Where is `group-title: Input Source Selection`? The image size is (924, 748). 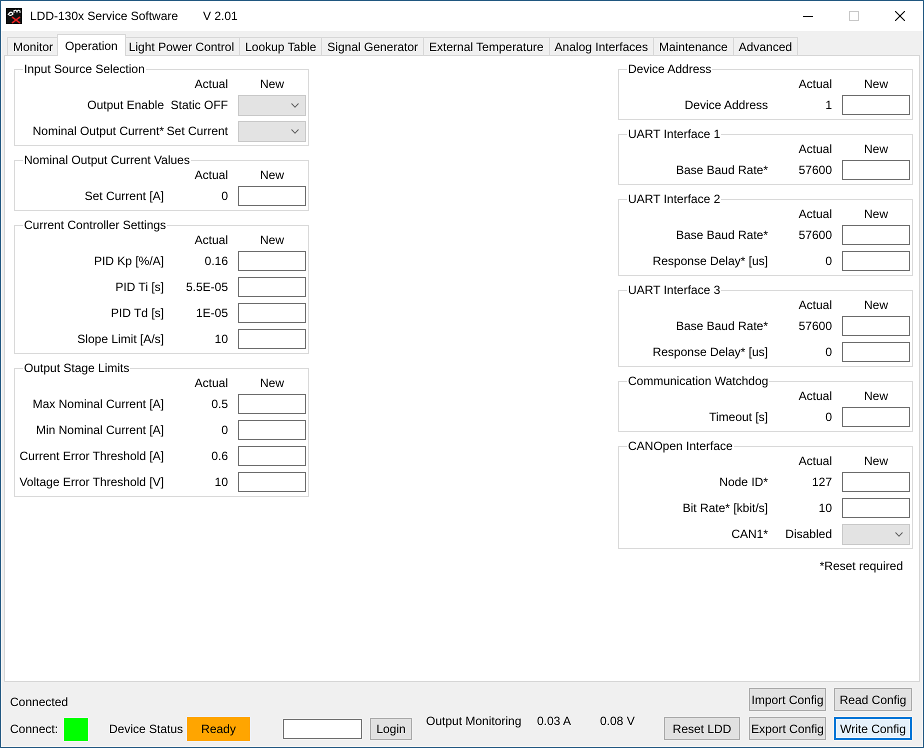 group-title: Input Source Selection is located at coordinates (84, 69).